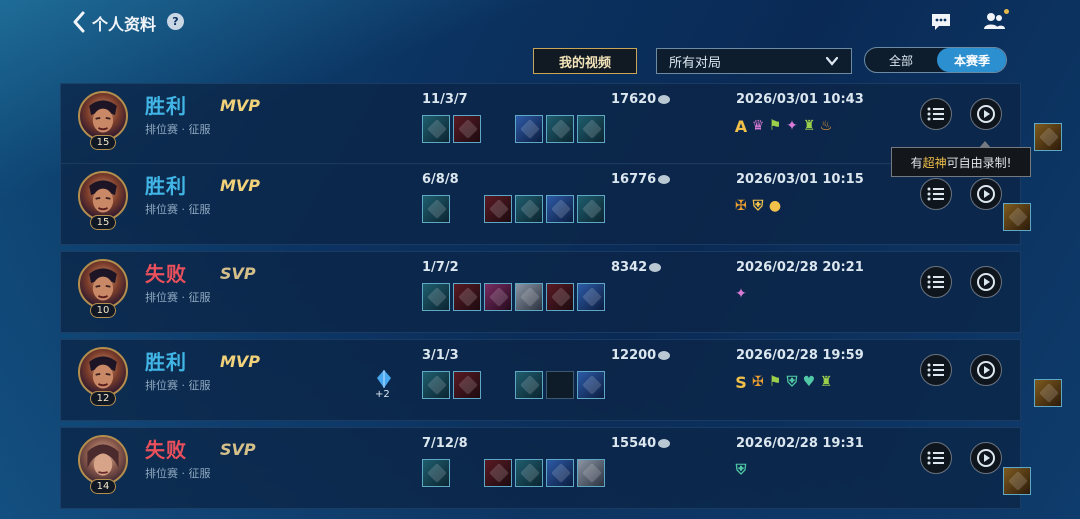  I want to click on hero-level: 12, so click(103, 398).